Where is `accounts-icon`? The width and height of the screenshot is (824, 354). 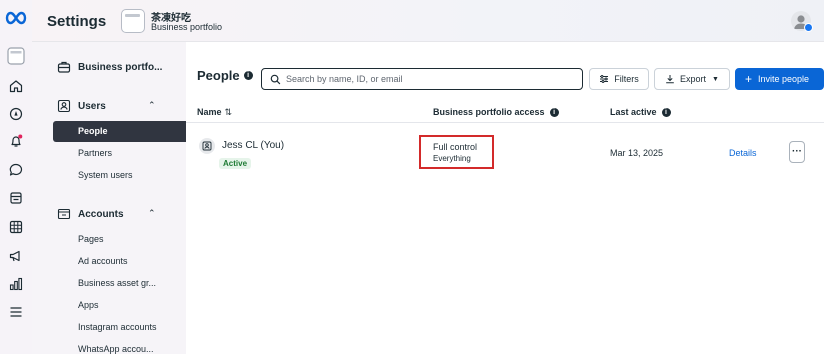
accounts-icon is located at coordinates (64, 214).